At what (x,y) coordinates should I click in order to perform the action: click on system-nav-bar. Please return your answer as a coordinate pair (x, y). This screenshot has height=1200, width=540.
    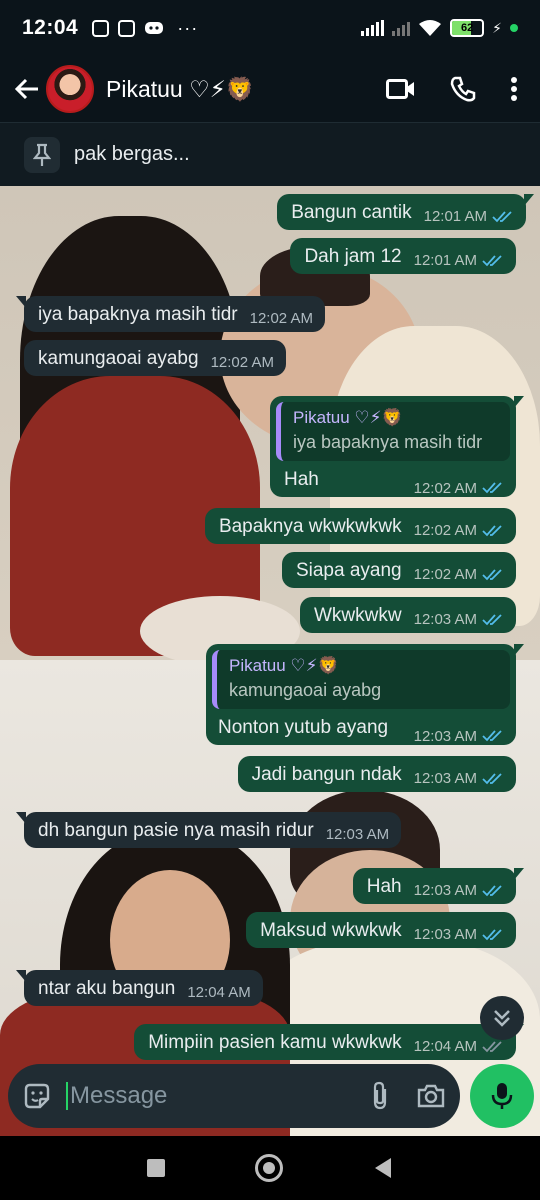
    Looking at the image, I should click on (270, 1168).